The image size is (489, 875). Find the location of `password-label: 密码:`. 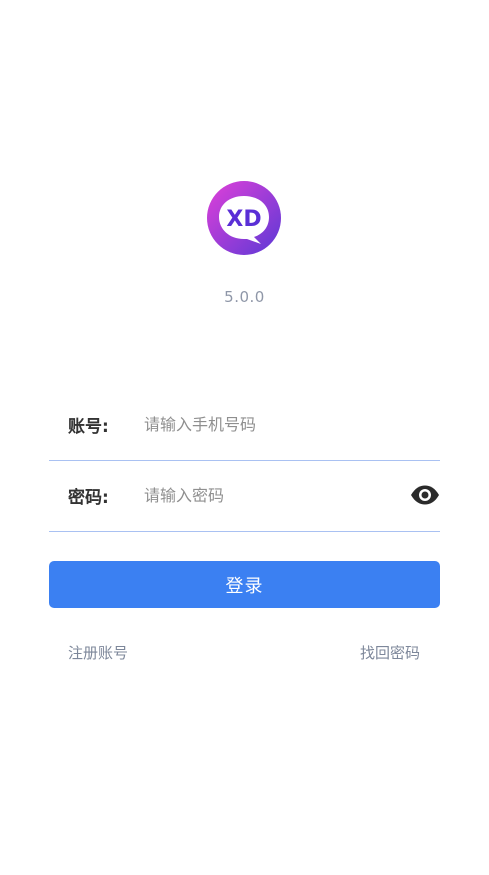

password-label: 密码: is located at coordinates (88, 498).